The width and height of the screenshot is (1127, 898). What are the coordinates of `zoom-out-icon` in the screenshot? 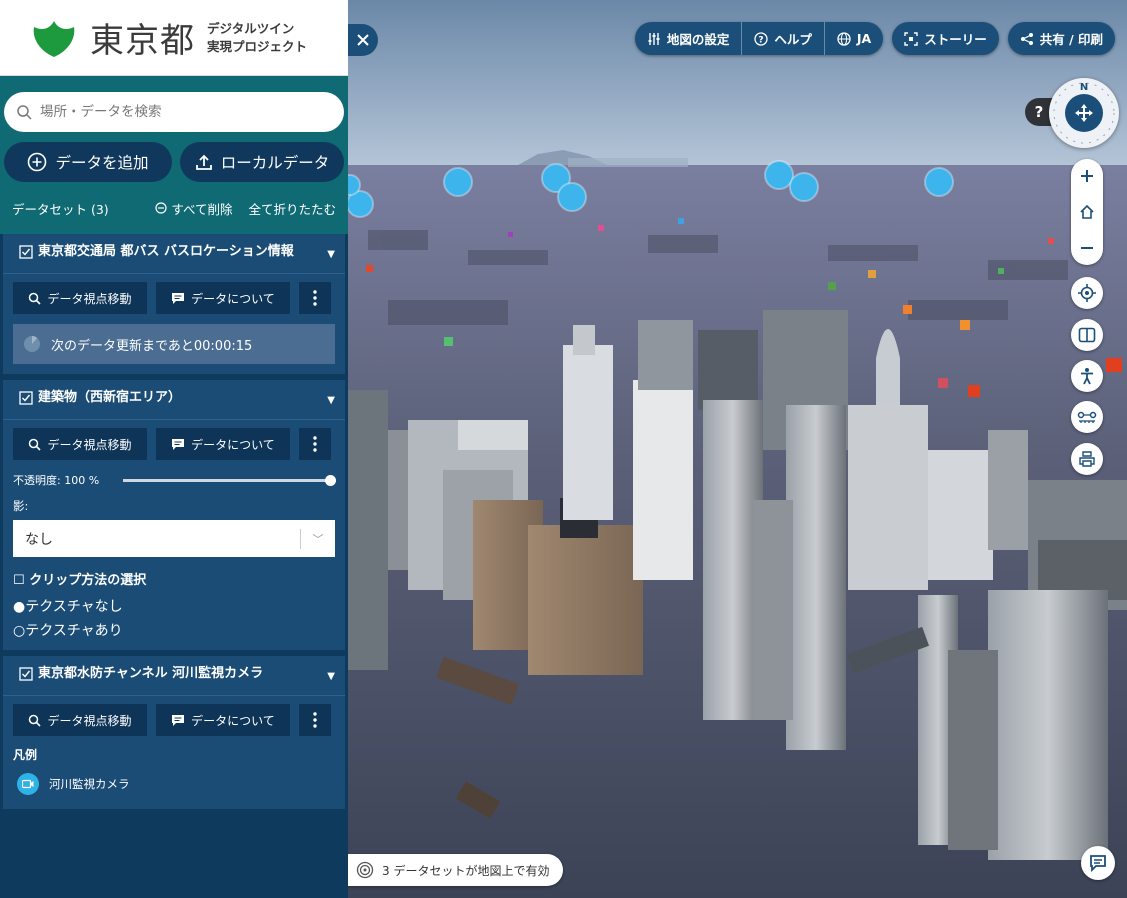 It's located at (1087, 248).